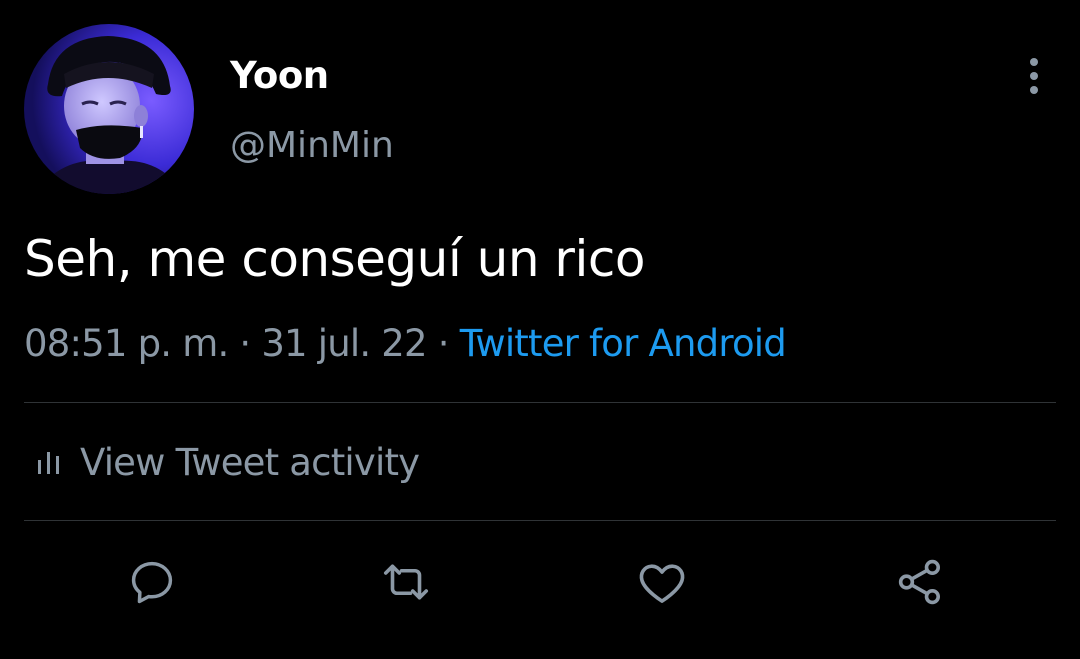  What do you see at coordinates (623, 343) in the screenshot?
I see `tweet-source-link: Twitter for Android` at bounding box center [623, 343].